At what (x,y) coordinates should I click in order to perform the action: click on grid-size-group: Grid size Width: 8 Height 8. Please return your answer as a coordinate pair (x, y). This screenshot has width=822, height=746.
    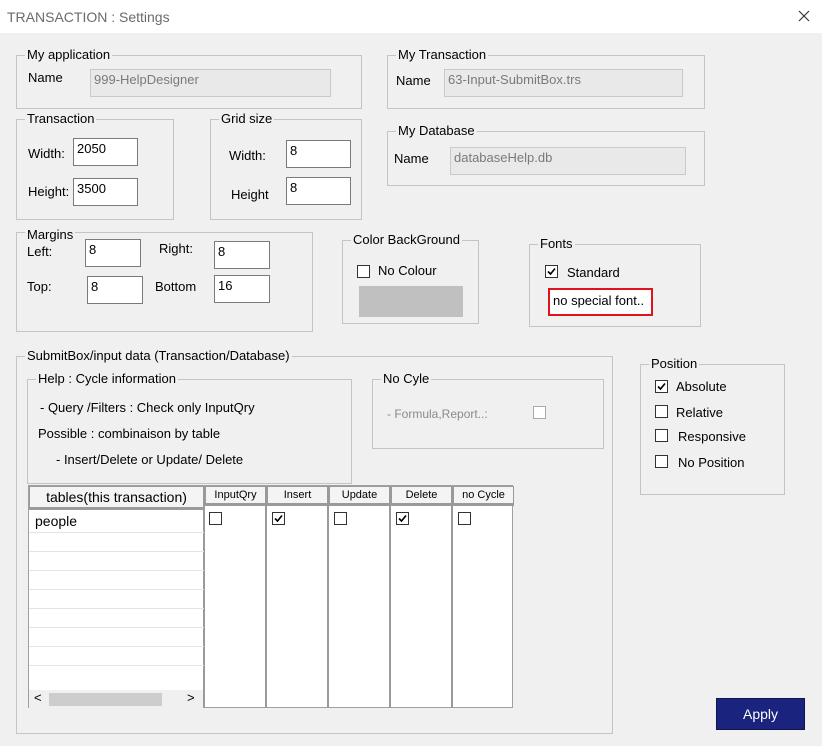
    Looking at the image, I should click on (286, 165).